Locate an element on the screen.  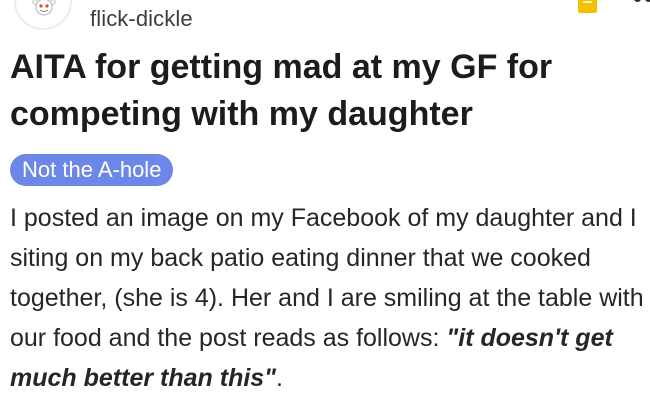
post-body-end: . is located at coordinates (279, 378).